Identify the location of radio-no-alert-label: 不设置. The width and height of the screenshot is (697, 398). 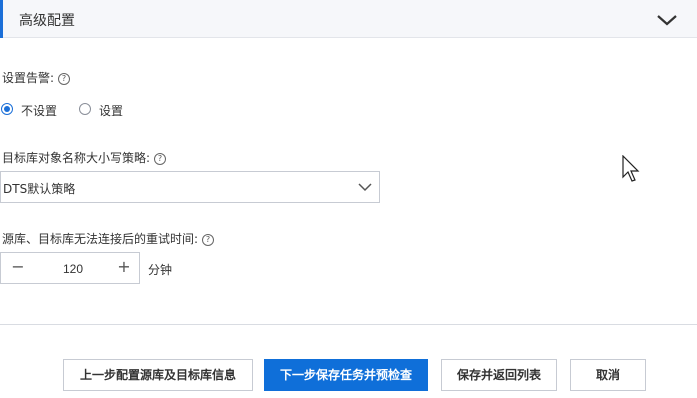
(39, 111).